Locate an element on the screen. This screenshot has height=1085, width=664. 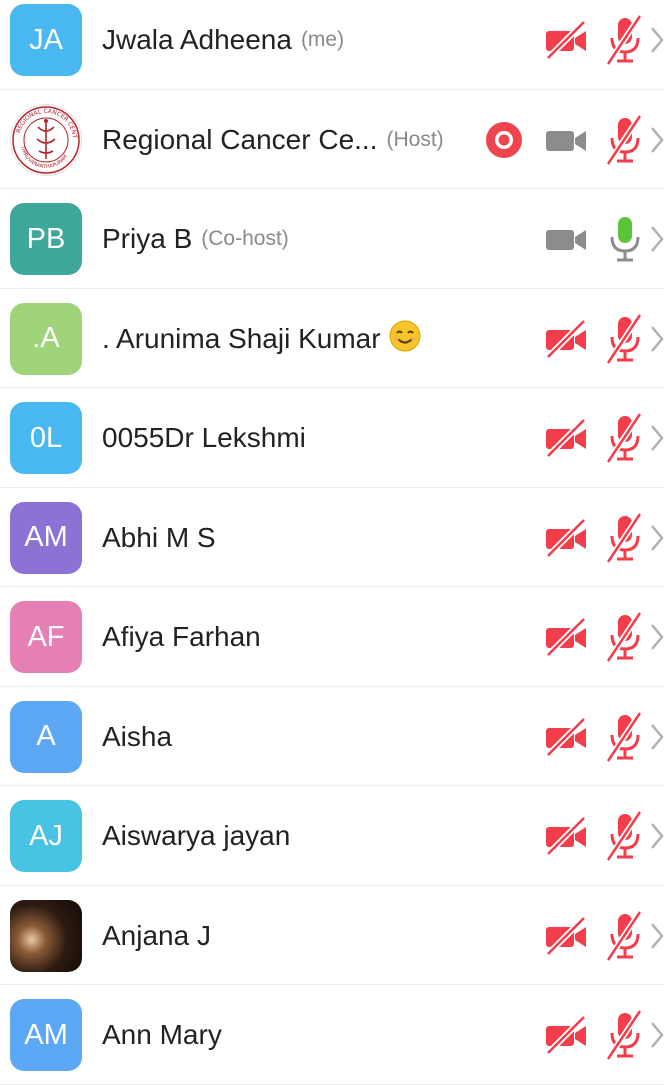
avatar-initials: AF is located at coordinates (46, 637).